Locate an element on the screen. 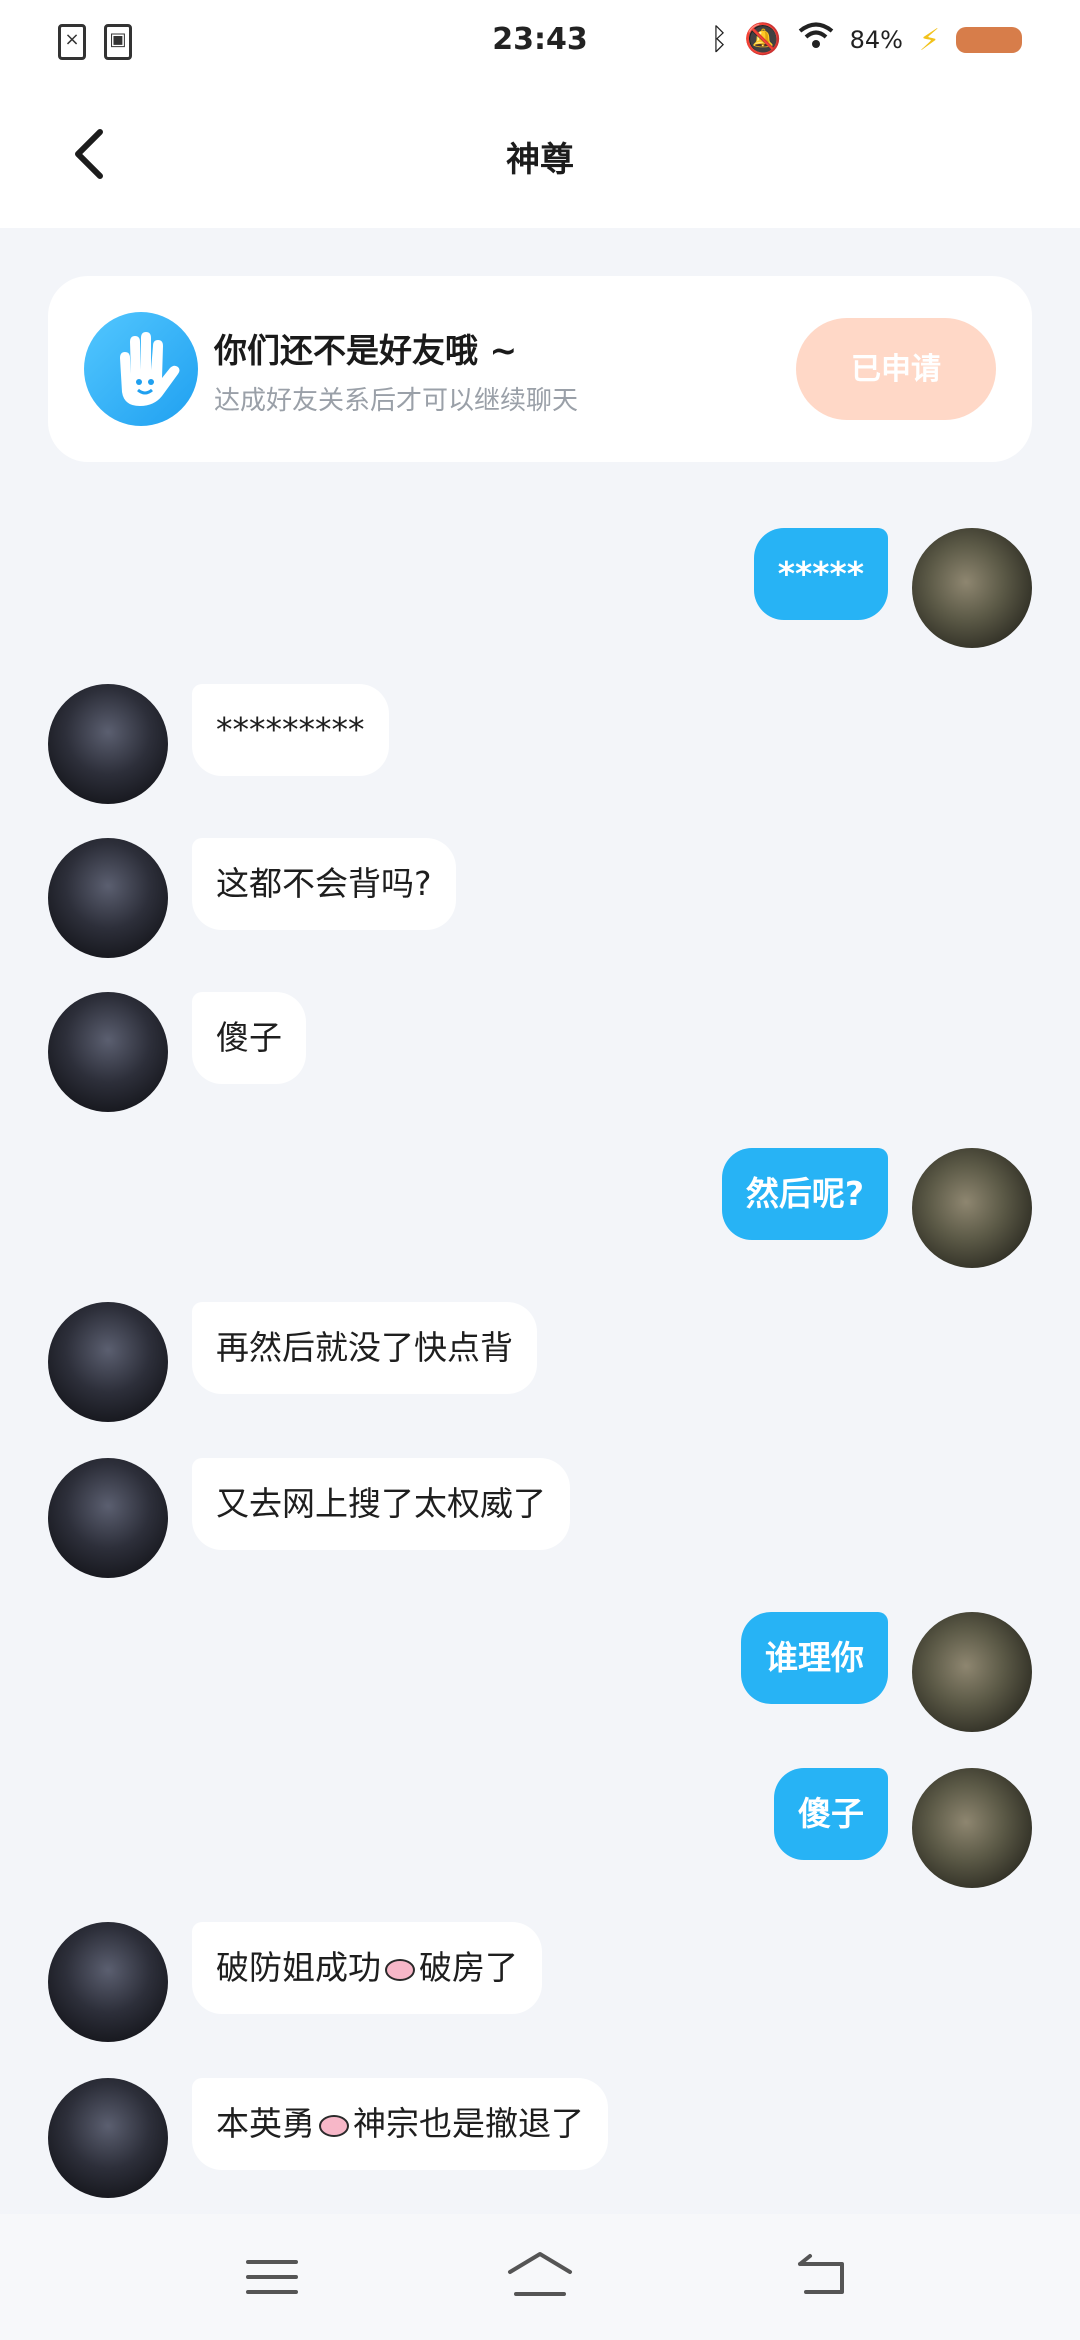 The image size is (1080, 2340). battery-icon is located at coordinates (989, 40).